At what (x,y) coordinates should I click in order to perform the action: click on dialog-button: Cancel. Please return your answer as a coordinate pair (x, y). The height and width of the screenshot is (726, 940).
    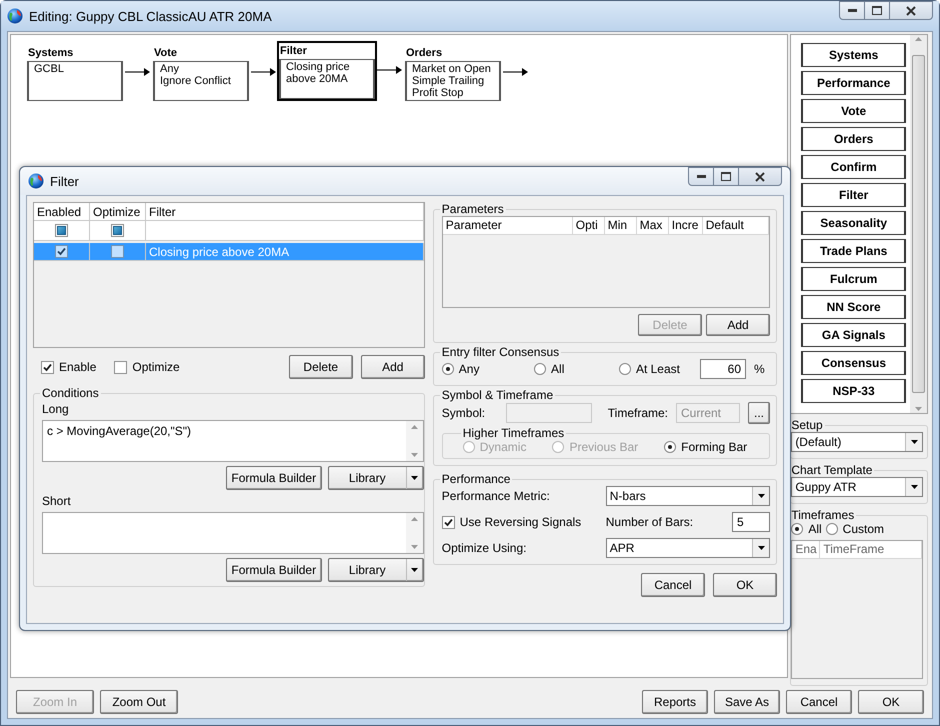
    Looking at the image, I should click on (673, 585).